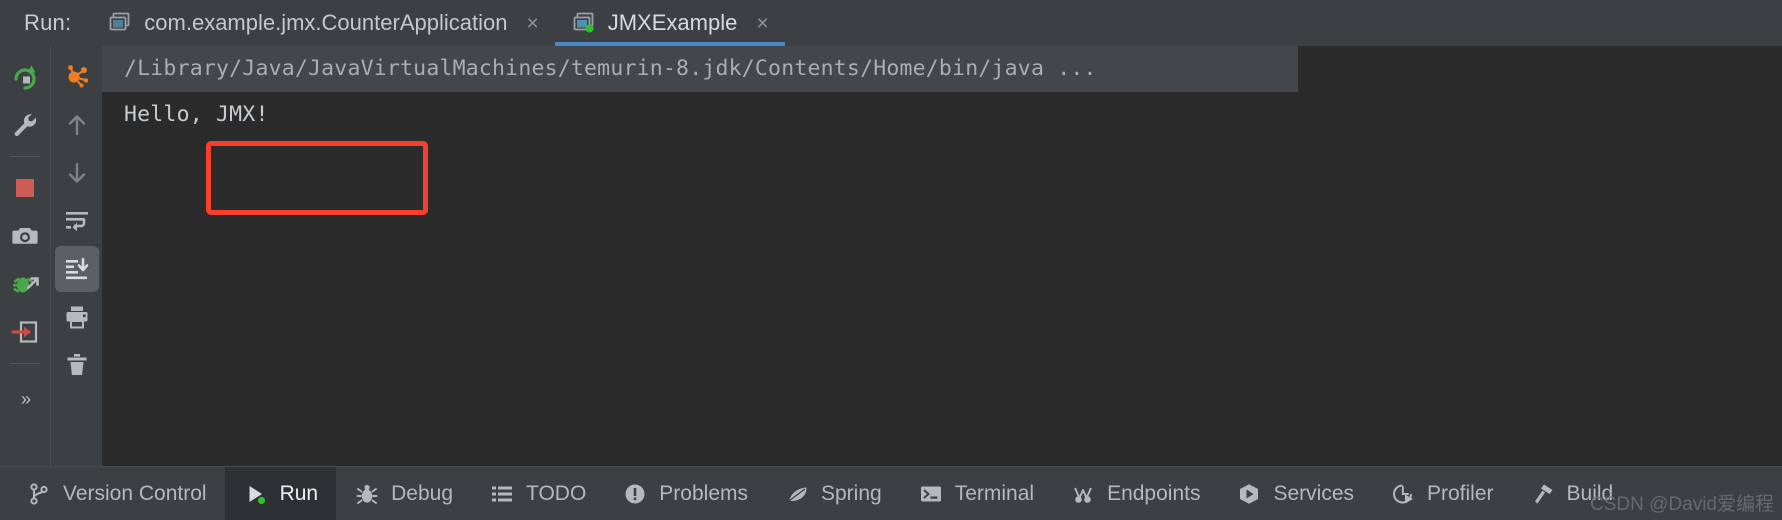 The width and height of the screenshot is (1782, 520). What do you see at coordinates (135, 493) in the screenshot?
I see `sidebar-item-label: Version Control` at bounding box center [135, 493].